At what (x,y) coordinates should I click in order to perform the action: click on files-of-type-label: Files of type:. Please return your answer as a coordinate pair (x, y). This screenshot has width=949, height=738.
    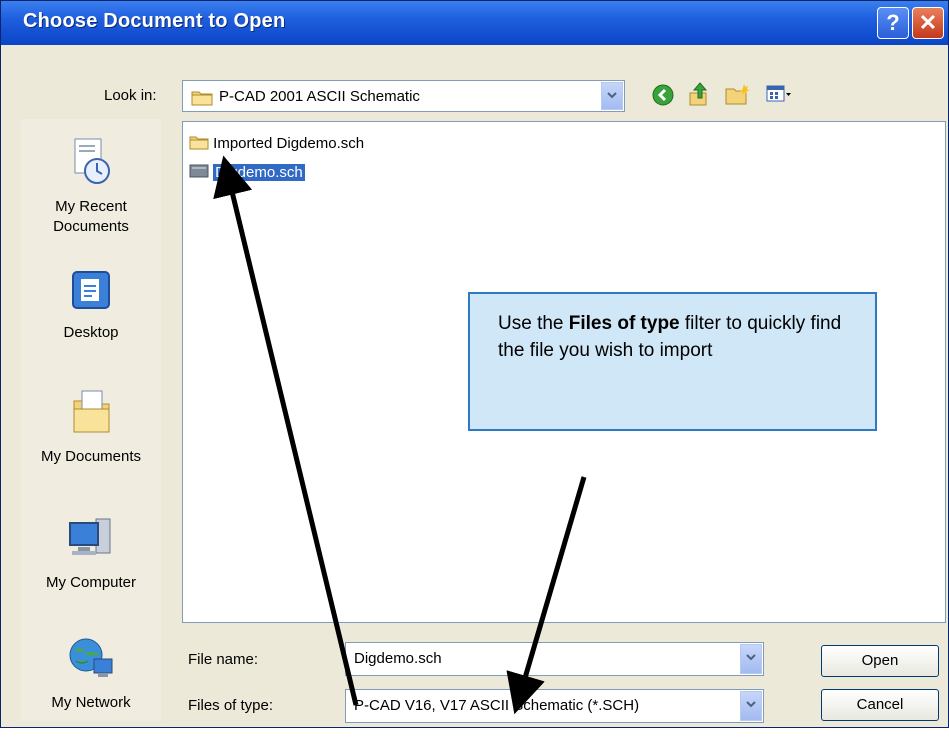
    Looking at the image, I should click on (231, 705).